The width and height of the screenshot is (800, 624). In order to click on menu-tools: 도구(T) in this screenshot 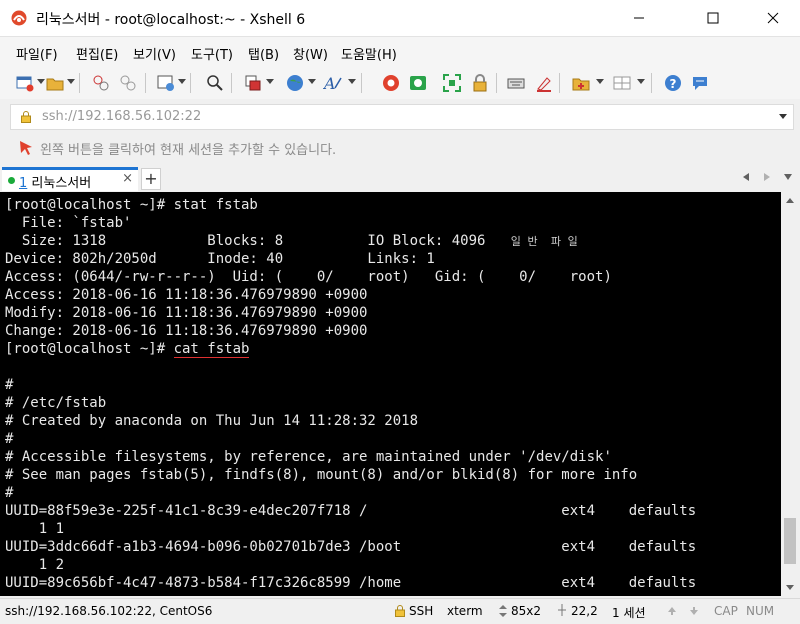, I will do `click(212, 53)`.